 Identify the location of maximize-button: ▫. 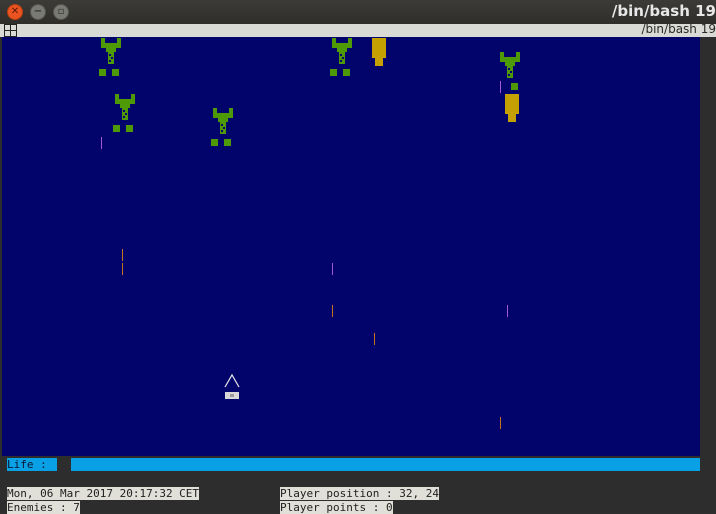
(61, 12).